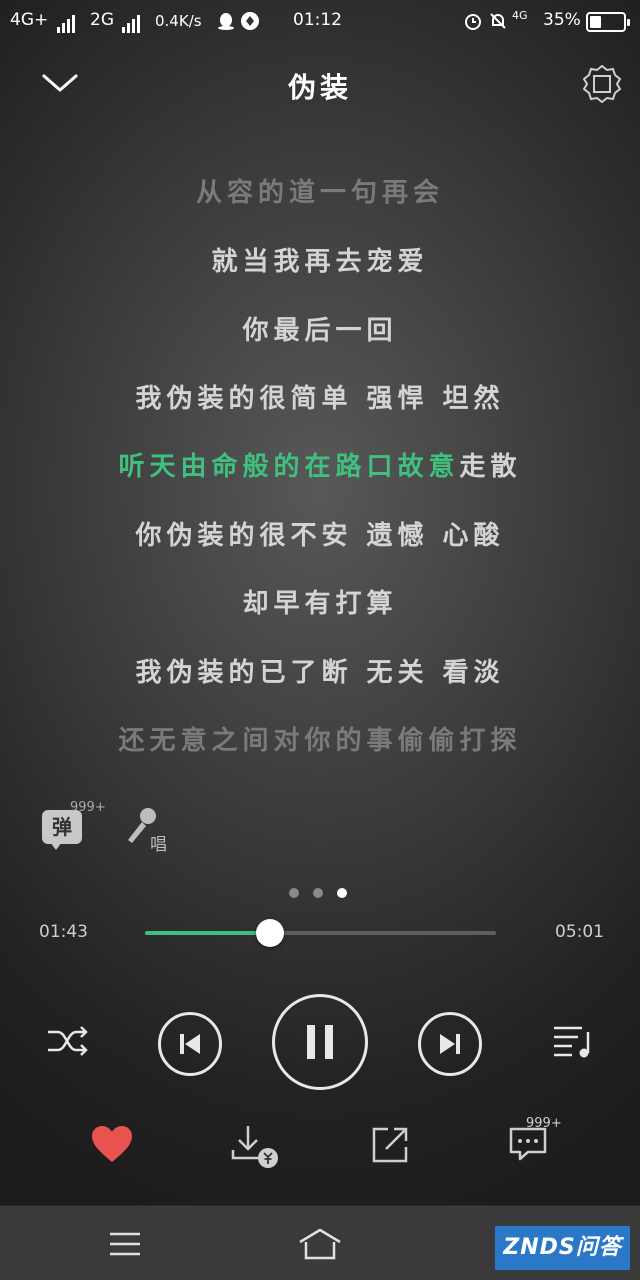 The width and height of the screenshot is (640, 1280). I want to click on lyric-line-current: 听天由命般的在路口故意走散, so click(320, 464).